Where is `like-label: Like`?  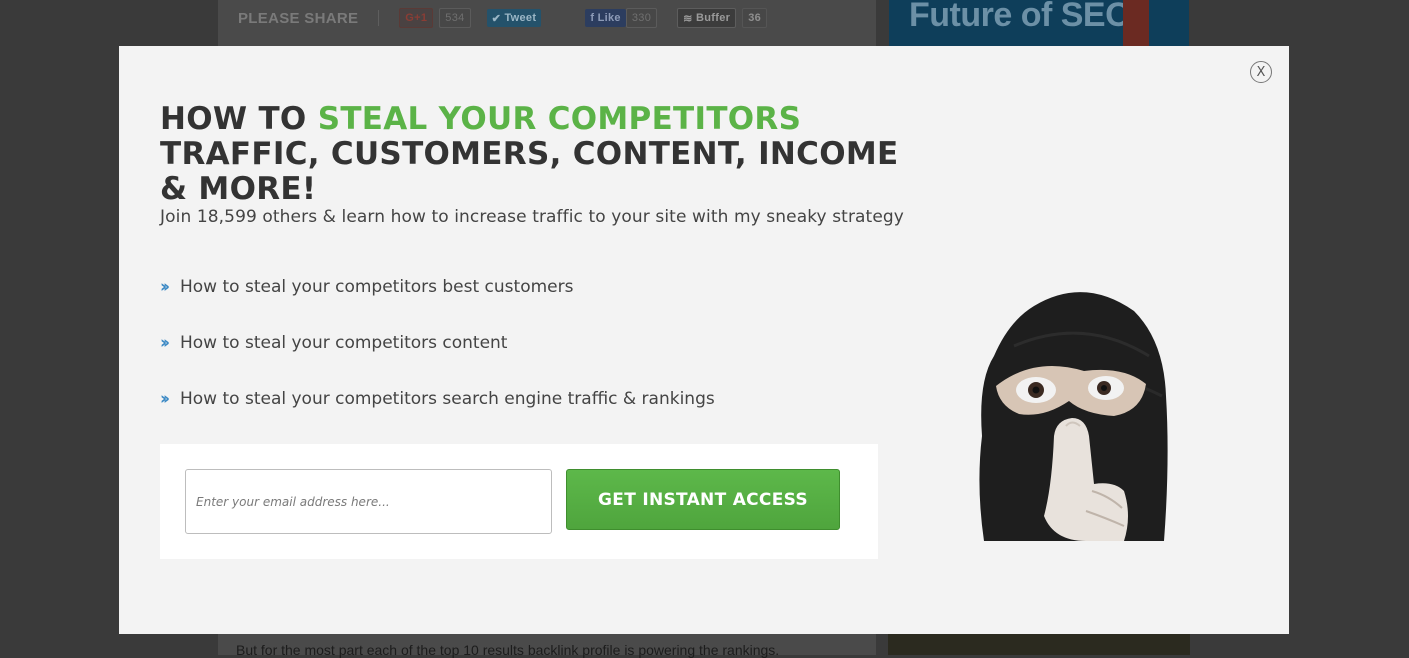 like-label: Like is located at coordinates (609, 18).